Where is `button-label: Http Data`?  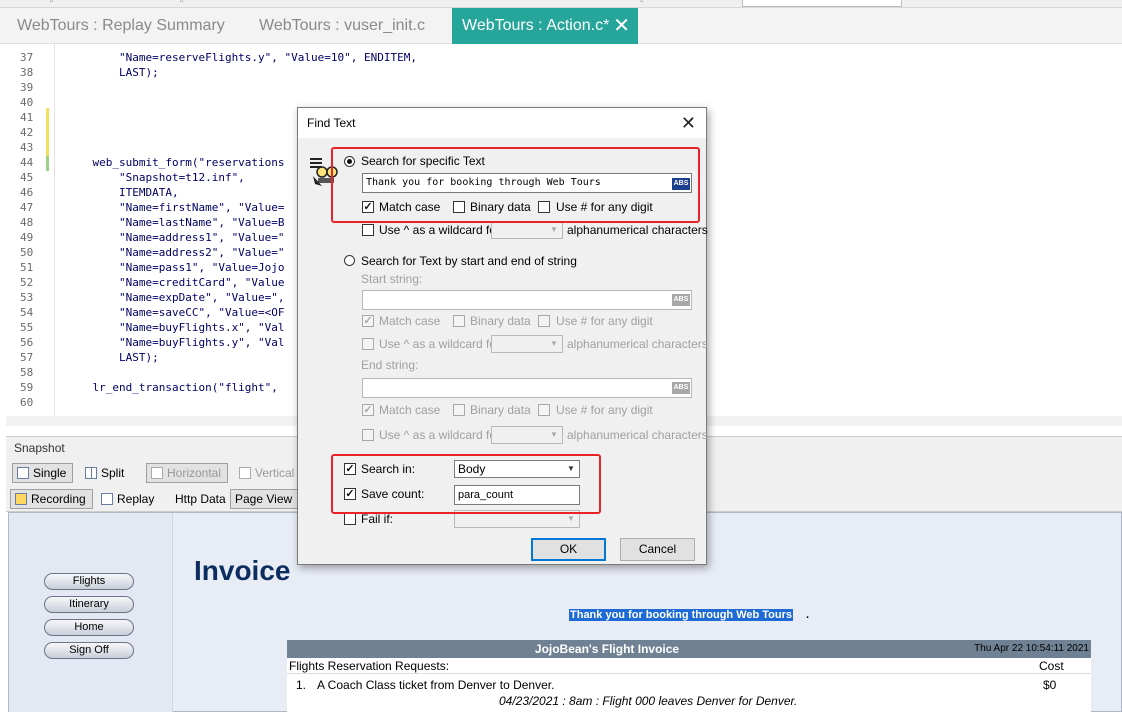
button-label: Http Data is located at coordinates (200, 499).